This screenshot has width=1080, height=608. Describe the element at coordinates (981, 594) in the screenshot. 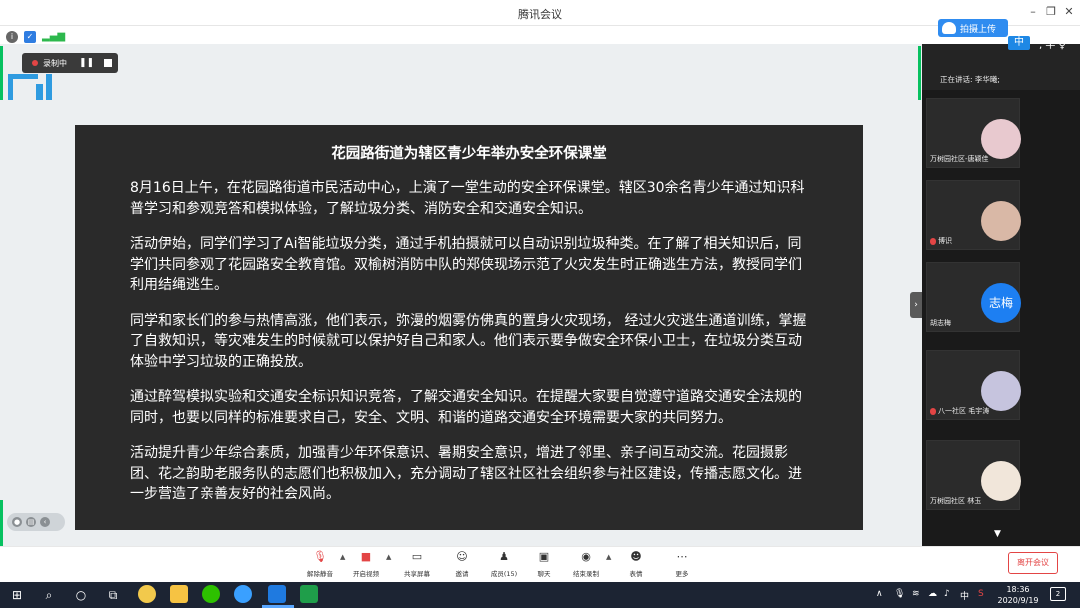

I see `sogou-icon: S` at that location.